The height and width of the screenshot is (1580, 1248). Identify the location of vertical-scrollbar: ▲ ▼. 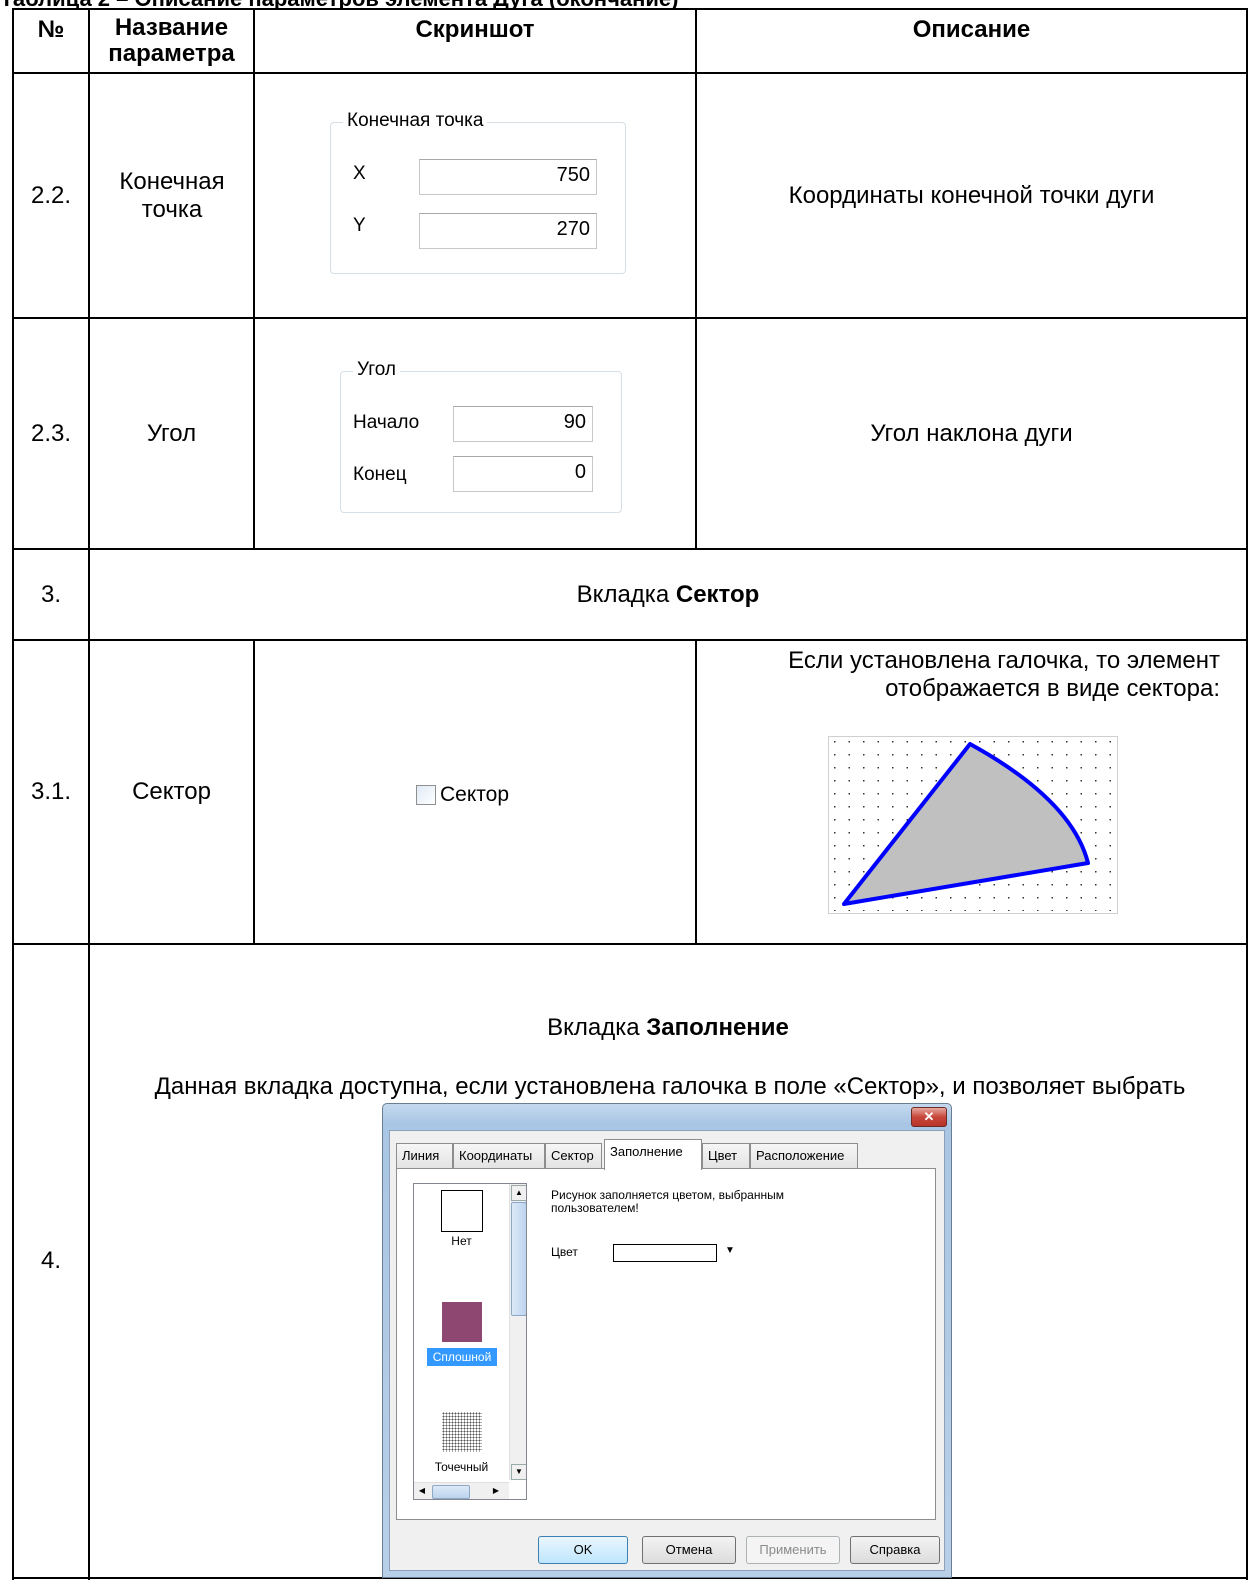
(517, 1332).